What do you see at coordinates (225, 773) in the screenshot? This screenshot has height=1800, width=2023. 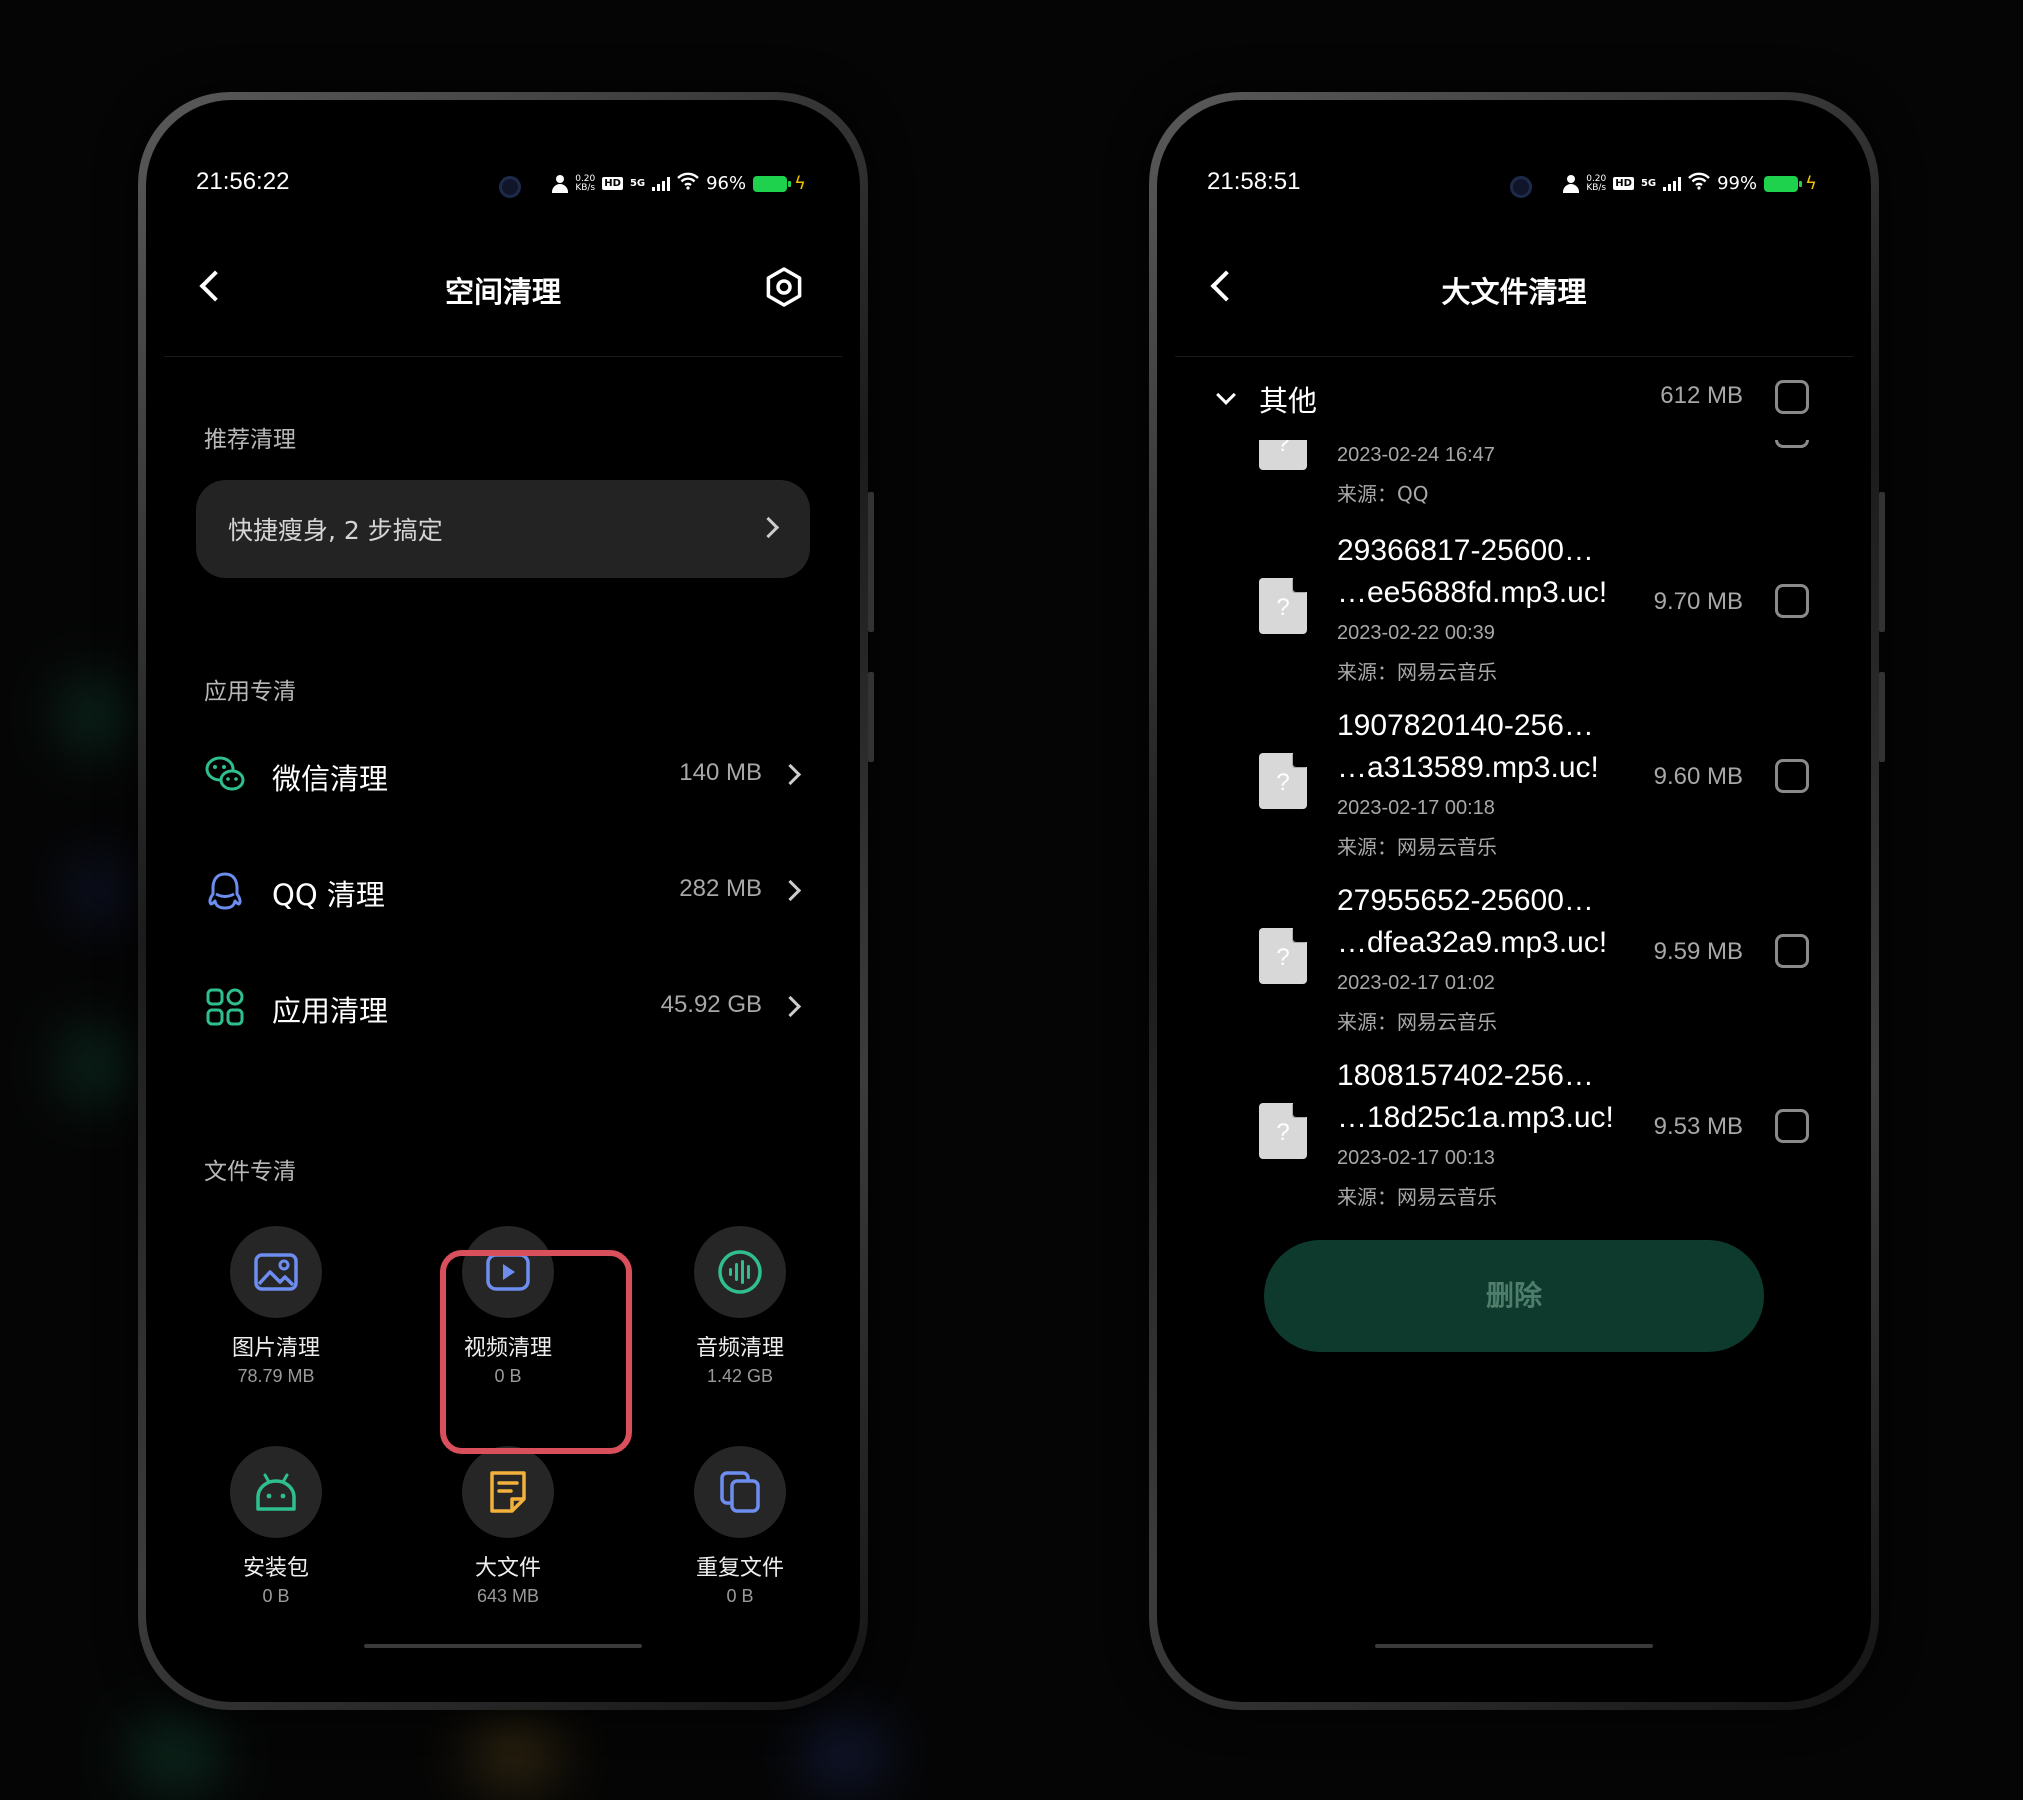 I see `wechat-icon` at bounding box center [225, 773].